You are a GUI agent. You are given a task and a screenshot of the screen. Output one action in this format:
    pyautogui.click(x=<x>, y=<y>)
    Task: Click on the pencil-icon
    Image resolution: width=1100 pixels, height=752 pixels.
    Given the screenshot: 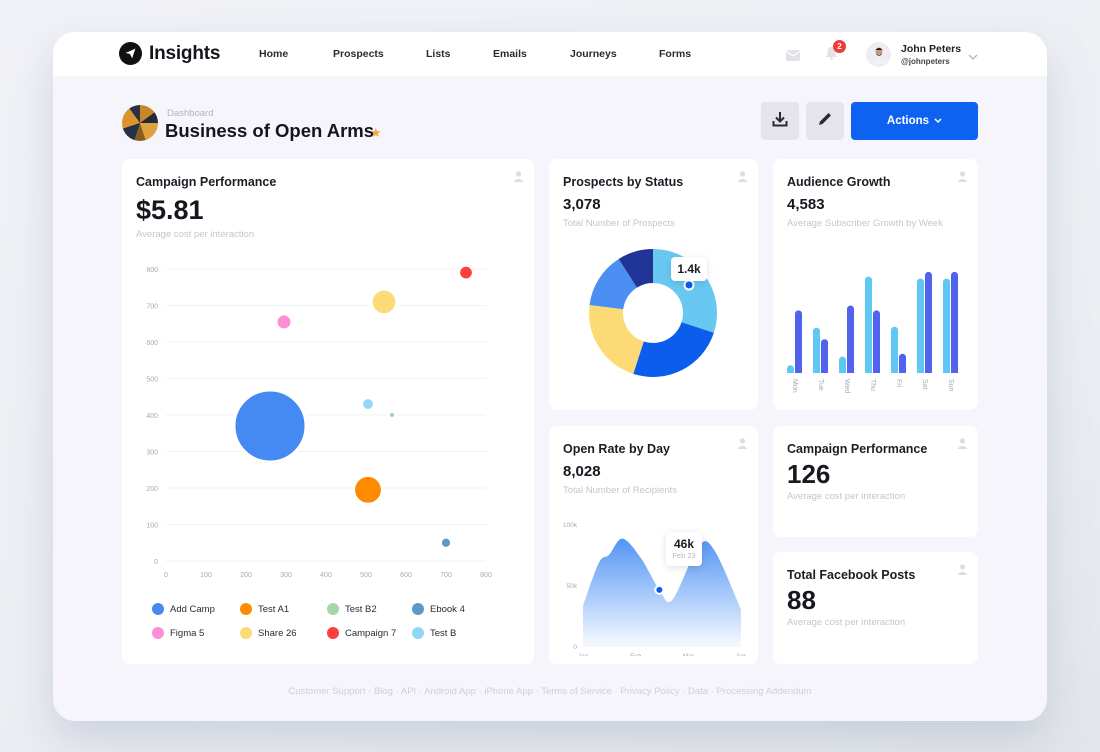 What is the action you would take?
    pyautogui.click(x=825, y=121)
    